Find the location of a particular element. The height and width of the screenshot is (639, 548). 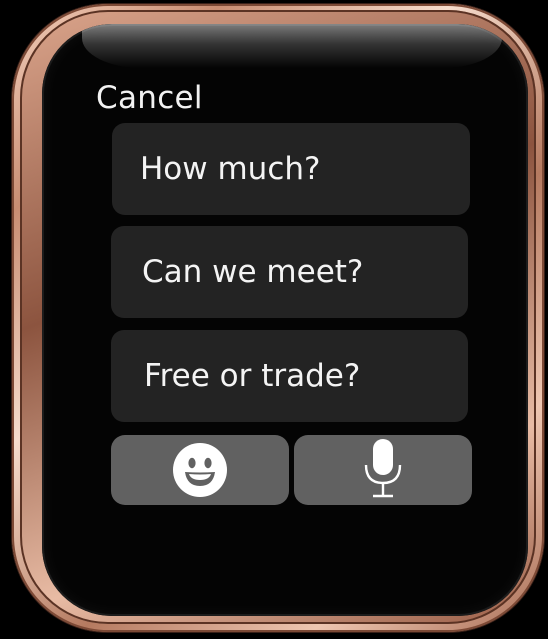

smiley-face-icon is located at coordinates (200, 470).